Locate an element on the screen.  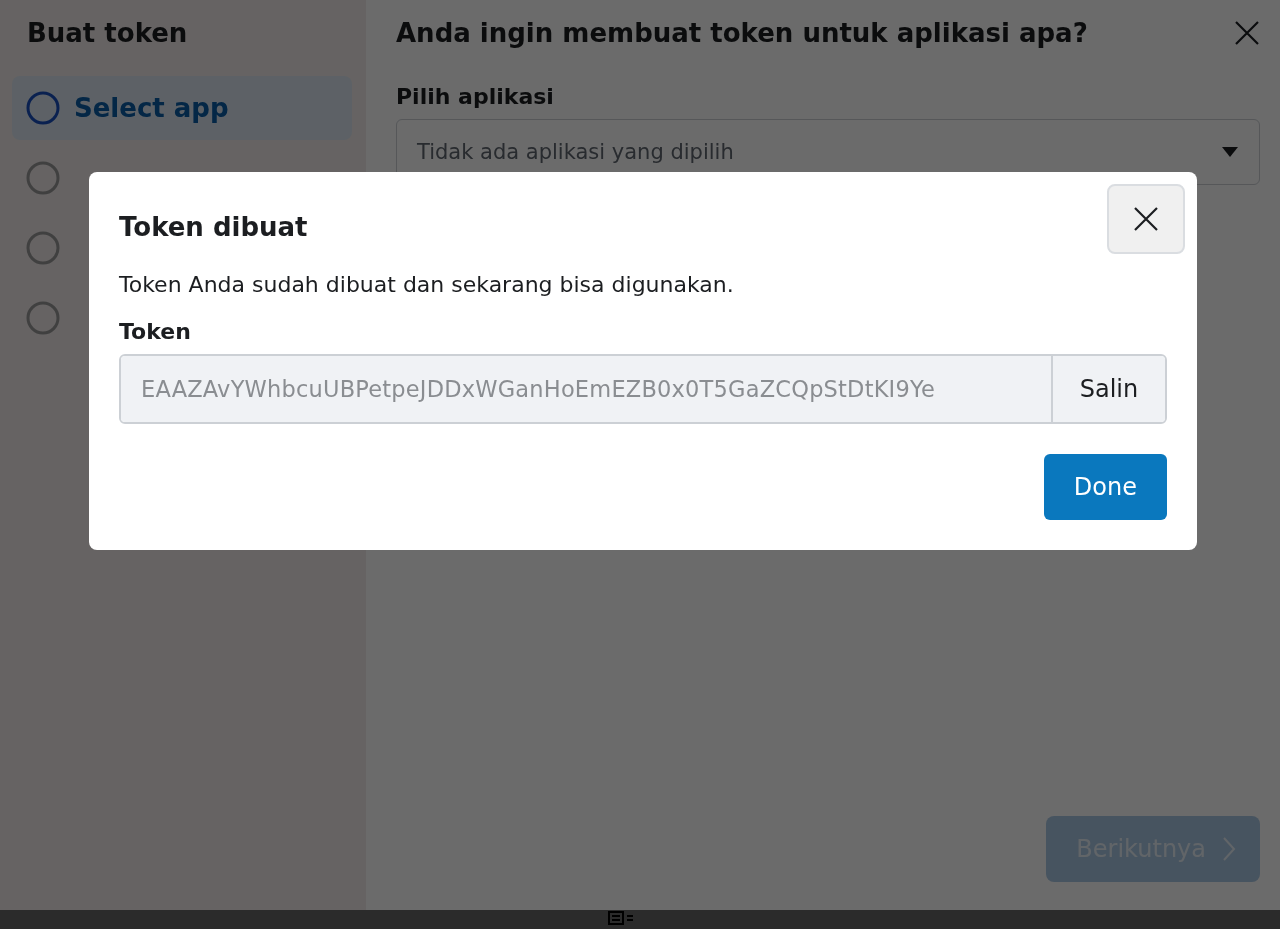
sidebar-title: Buat token is located at coordinates (108, 33).